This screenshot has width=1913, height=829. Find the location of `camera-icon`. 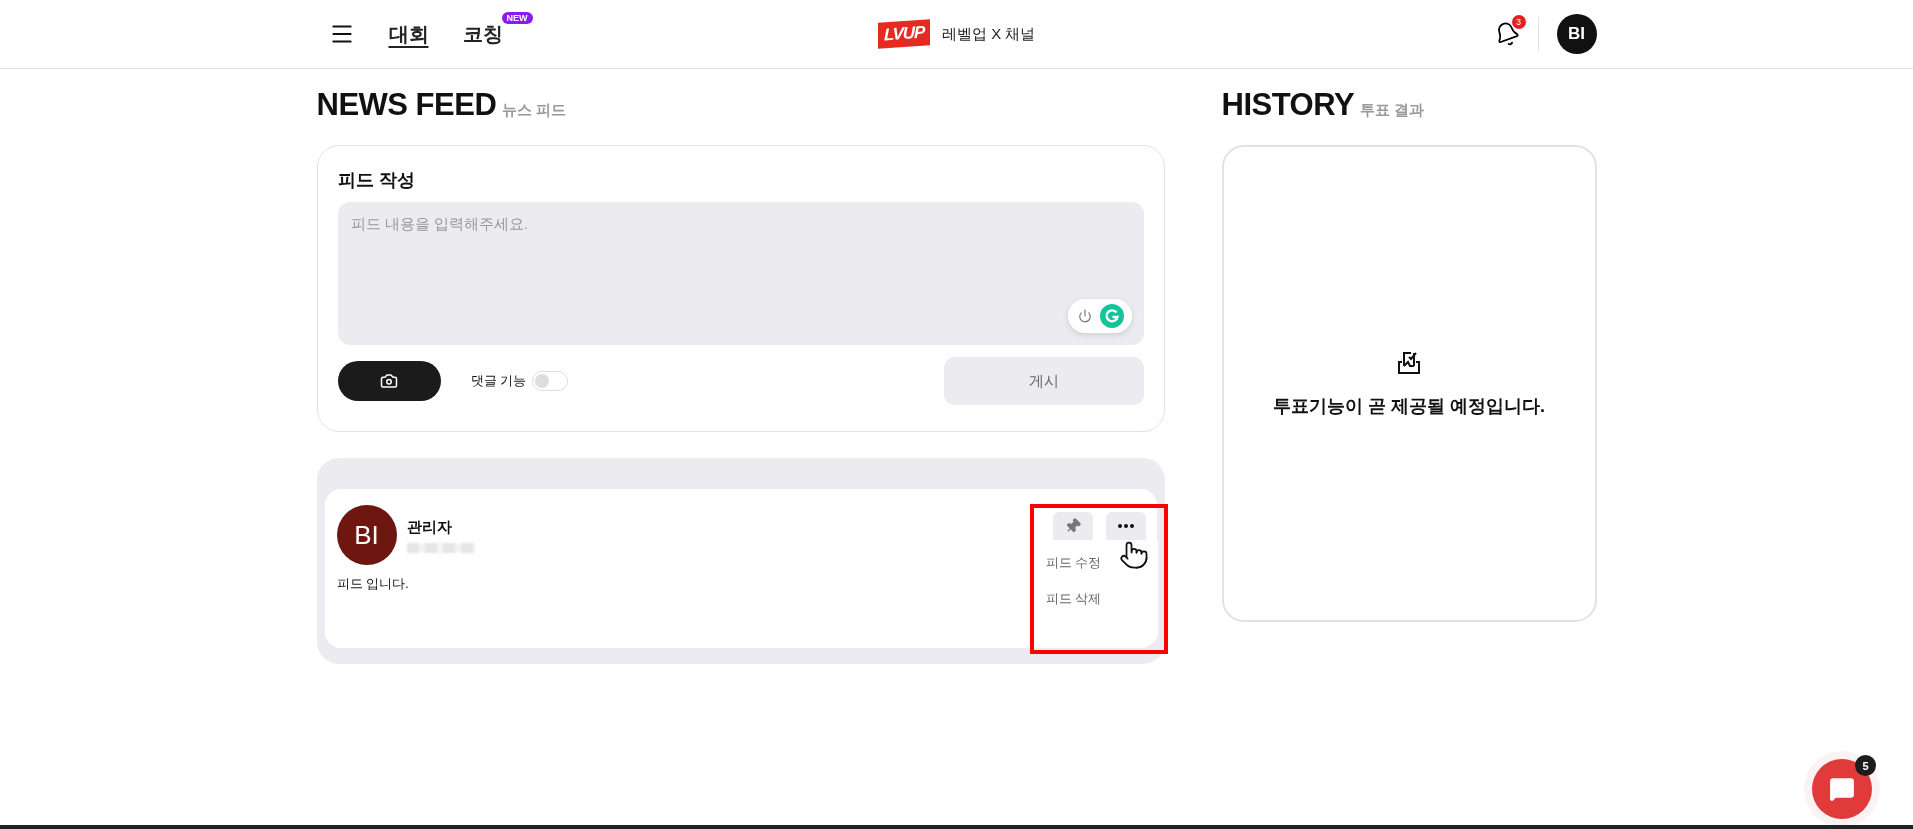

camera-icon is located at coordinates (389, 381).